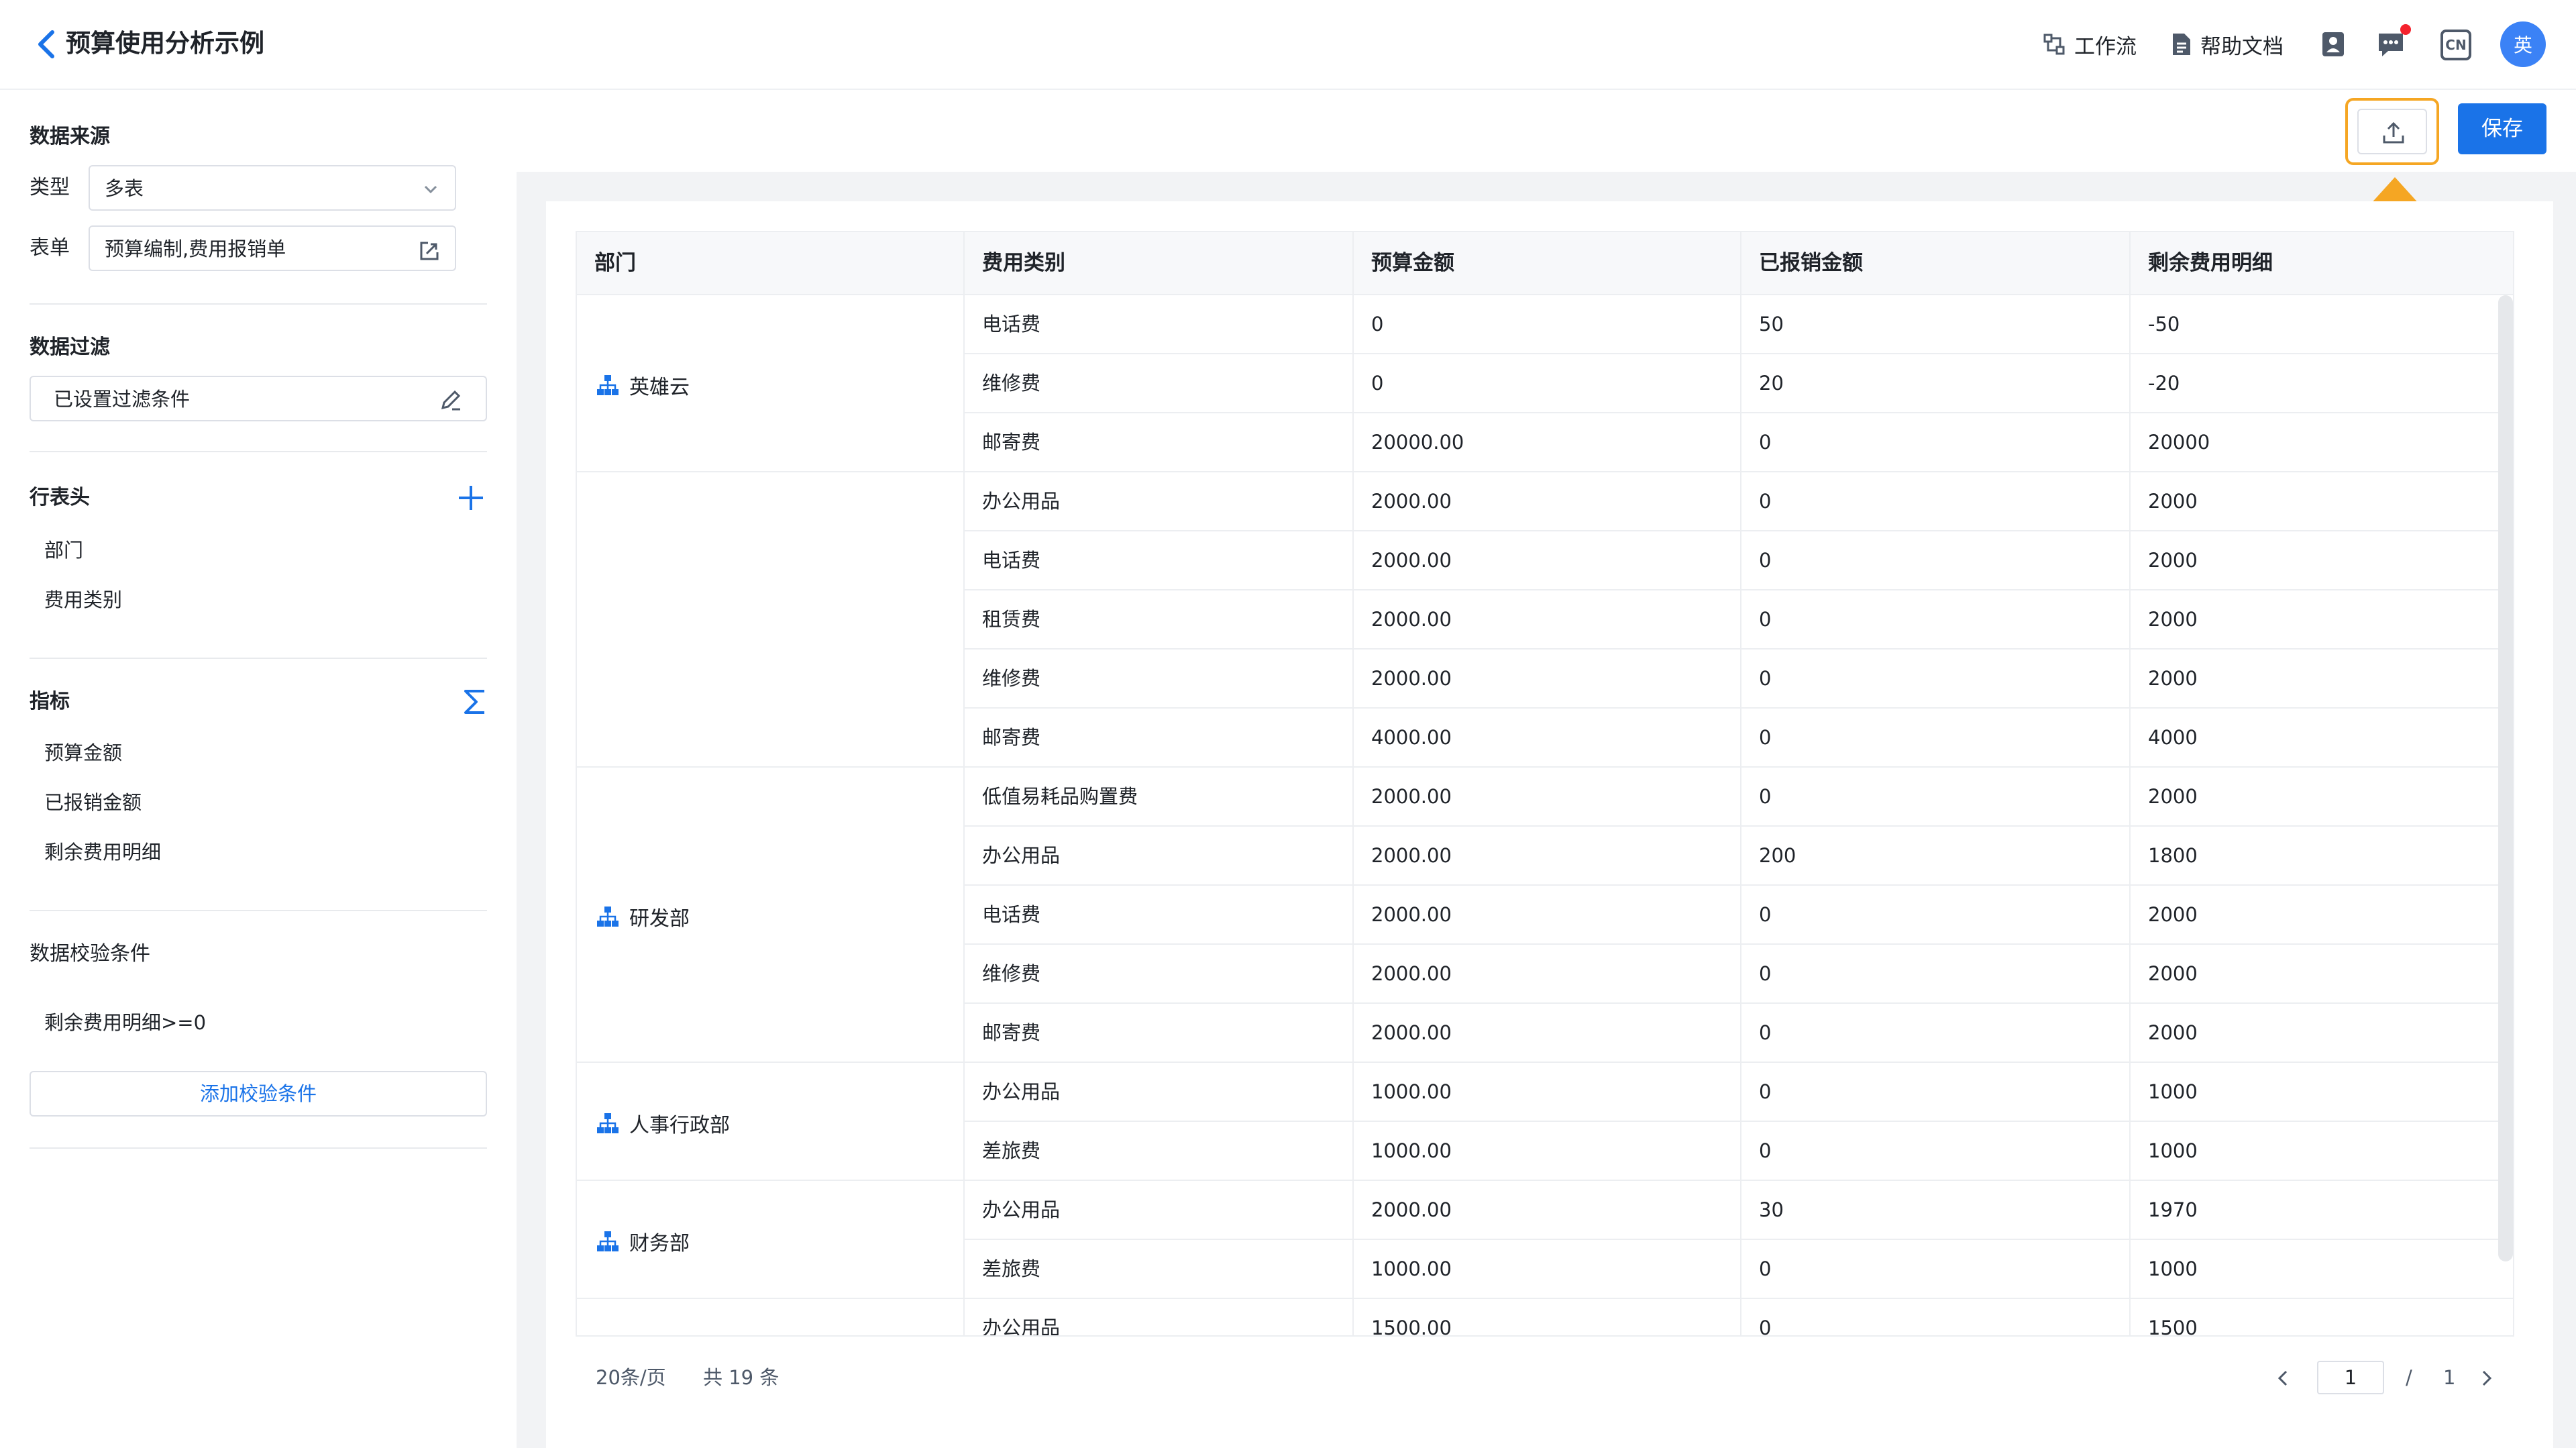 Image resolution: width=2576 pixels, height=1448 pixels. What do you see at coordinates (1936, 263) in the screenshot?
I see `column-header: 已报销金额` at bounding box center [1936, 263].